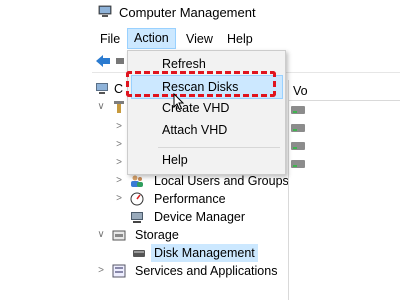  I want to click on menu-help: Help, so click(240, 39).